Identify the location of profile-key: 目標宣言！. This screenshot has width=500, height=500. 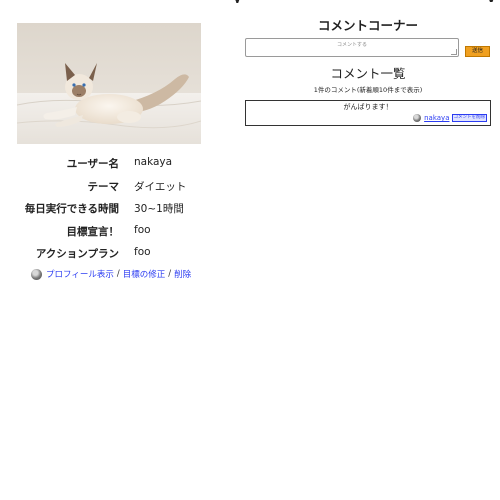
(93, 231).